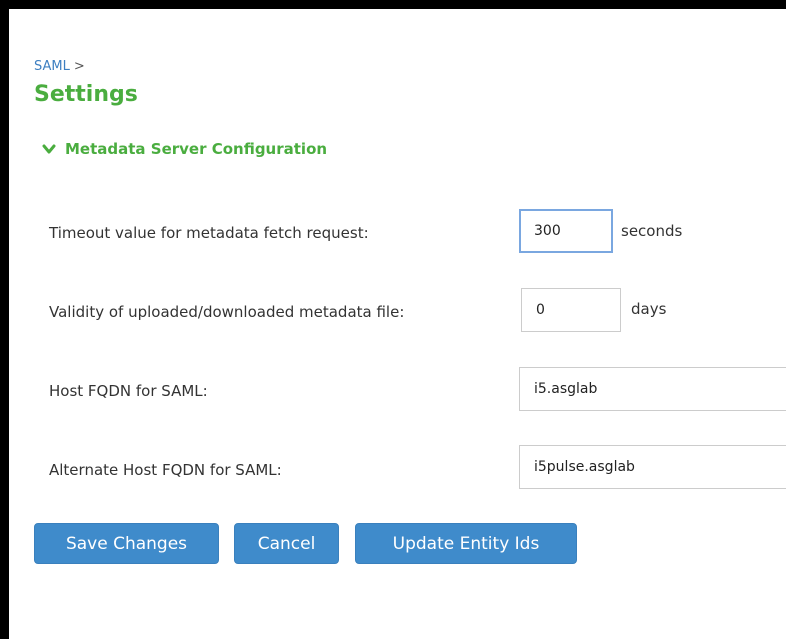 Image resolution: width=786 pixels, height=639 pixels. I want to click on section-title: Metadata Server Configuration, so click(196, 149).